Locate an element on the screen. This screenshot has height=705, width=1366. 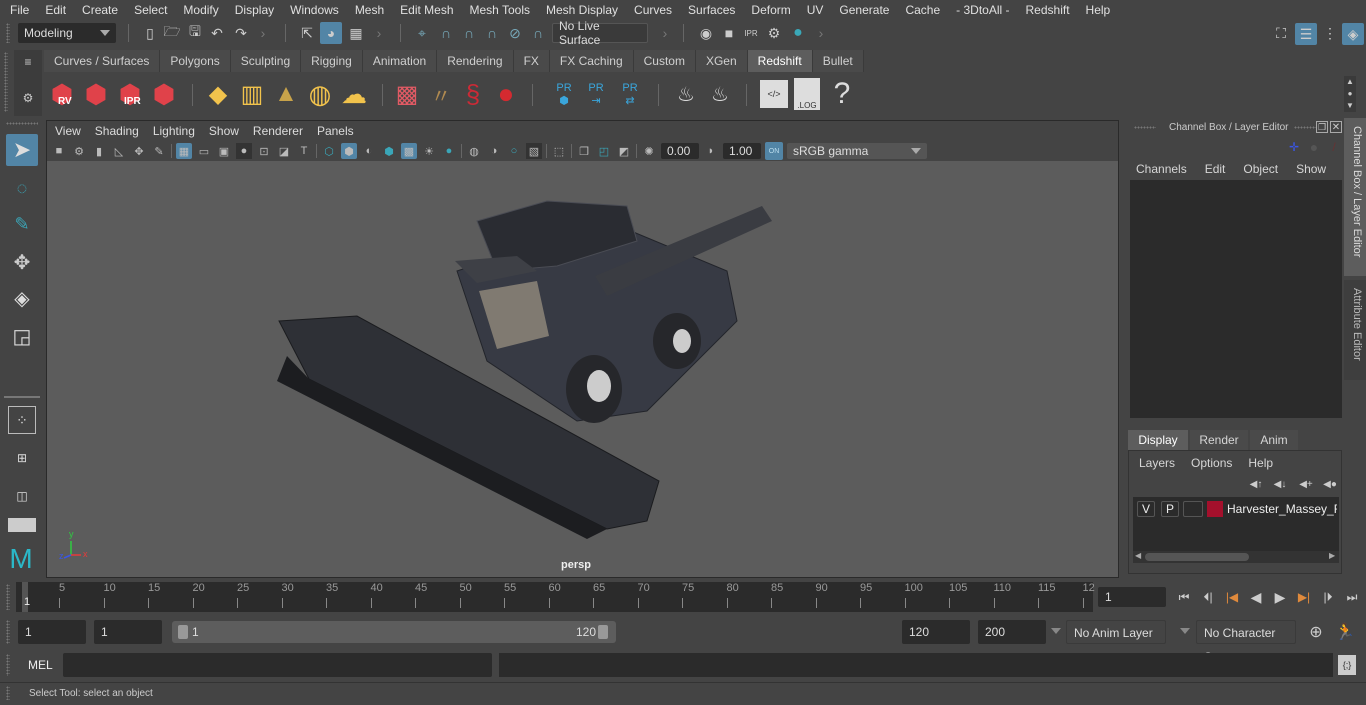
menu-modify: Modify is located at coordinates (200, 10).